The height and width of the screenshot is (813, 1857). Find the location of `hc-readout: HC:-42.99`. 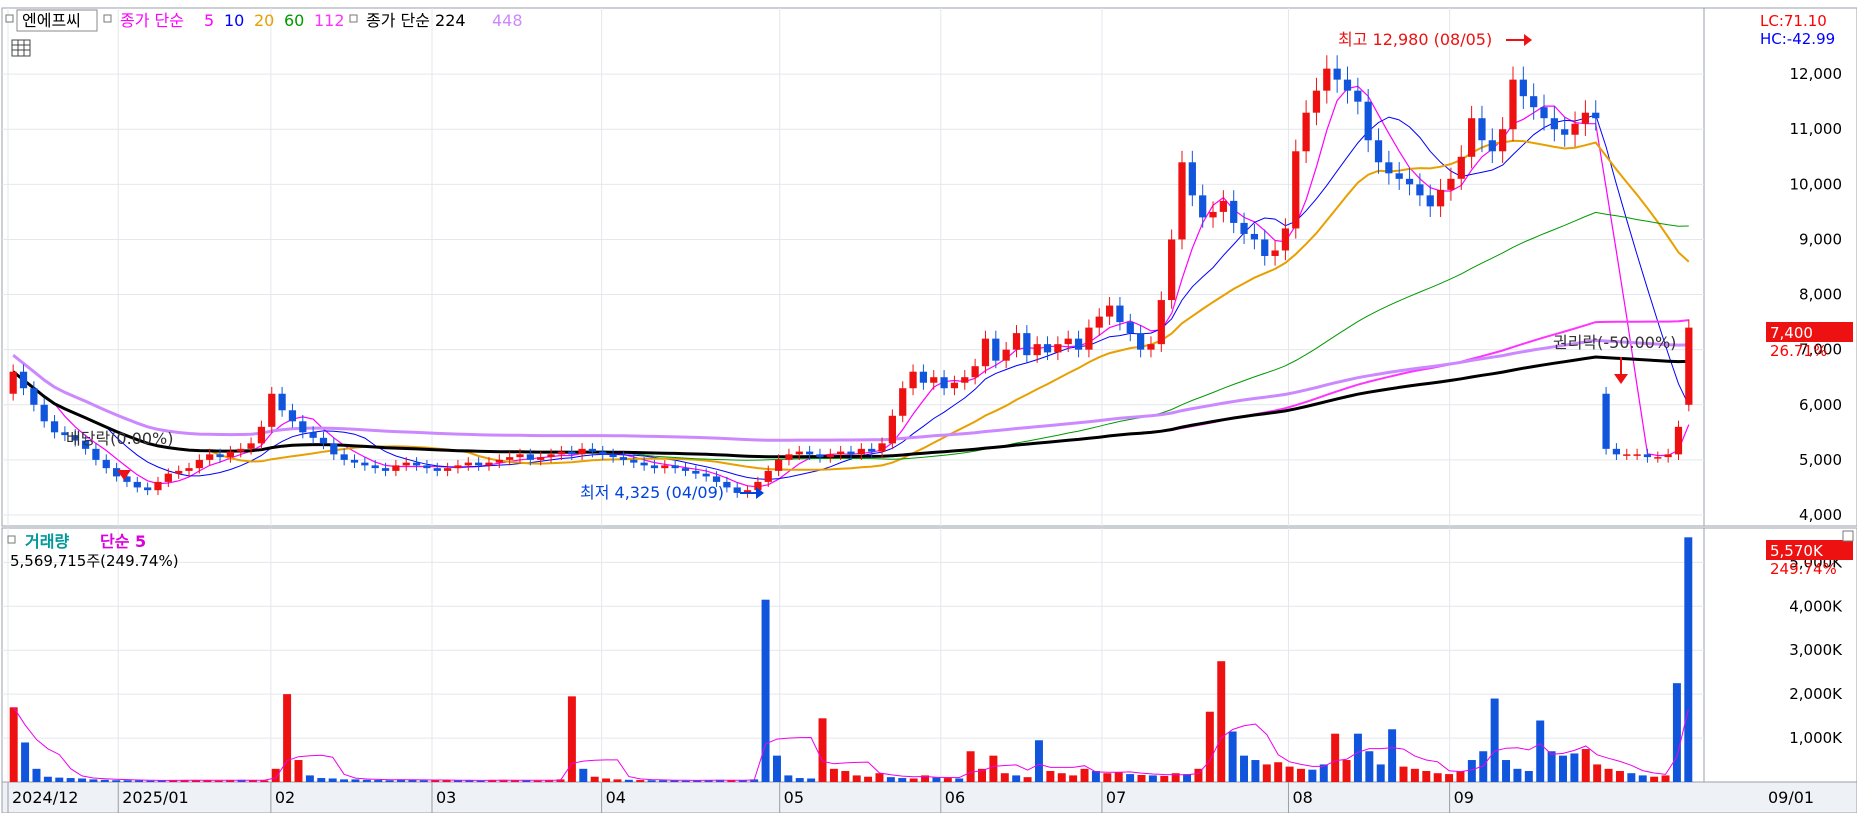

hc-readout: HC:-42.99 is located at coordinates (1797, 39).